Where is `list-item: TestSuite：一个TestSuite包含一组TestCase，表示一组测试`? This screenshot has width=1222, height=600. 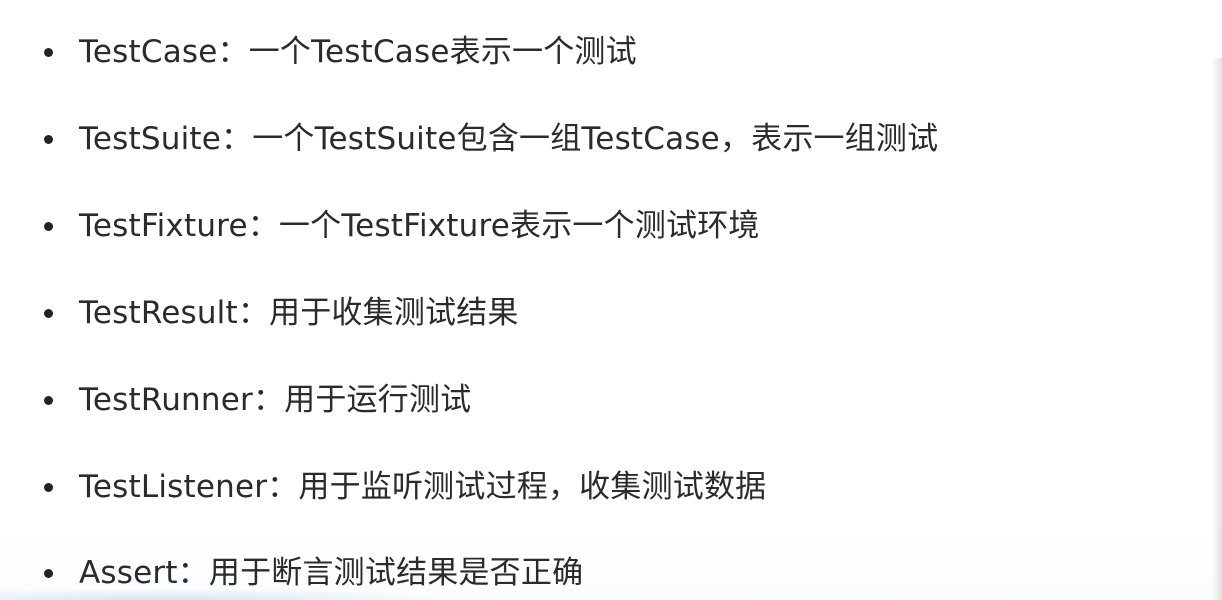
list-item: TestSuite：一个TestSuite包含一组TestCase，表示一组测试 is located at coordinates (491, 139).